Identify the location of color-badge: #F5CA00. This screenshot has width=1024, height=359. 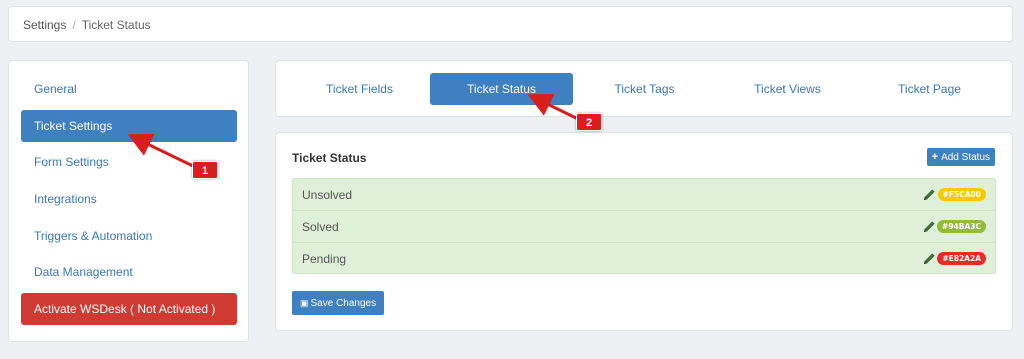
(961, 194).